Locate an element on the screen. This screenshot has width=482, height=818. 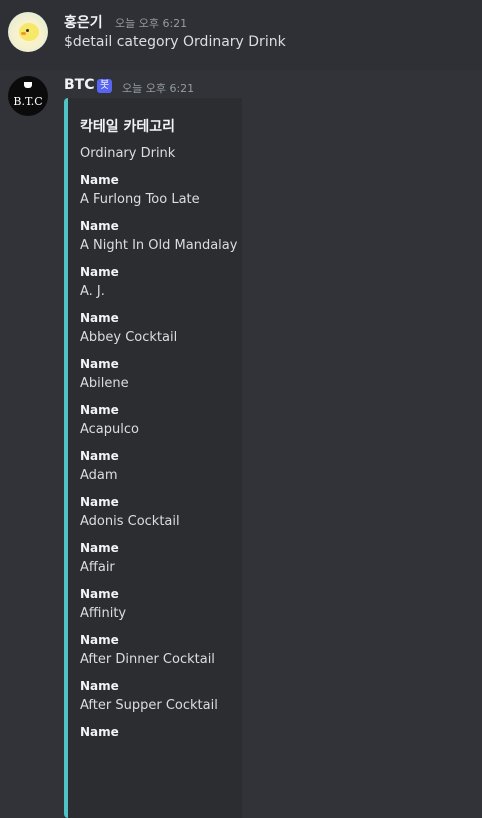
embed-field: Name A. J. is located at coordinates (99, 284).